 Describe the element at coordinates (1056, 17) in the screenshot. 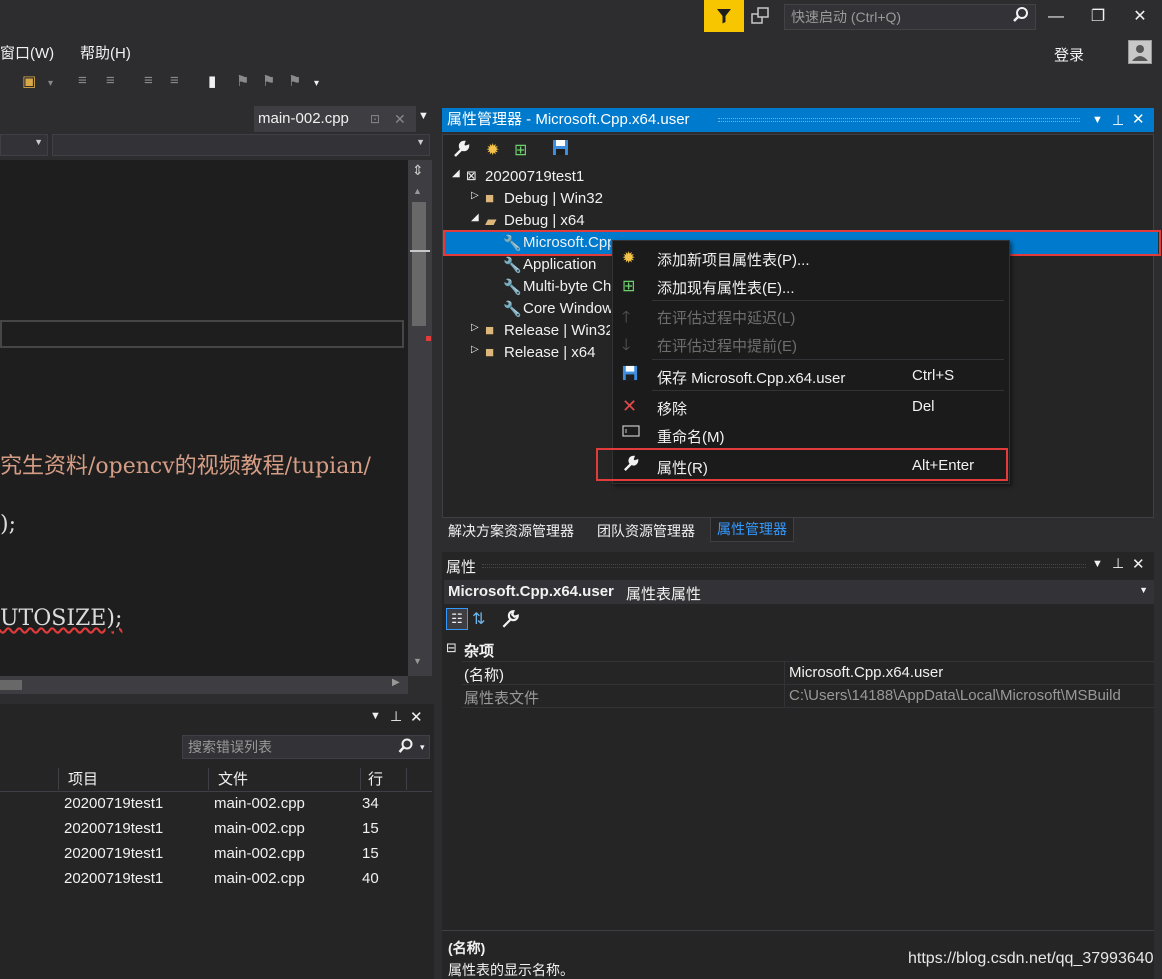

I see `minimize-button: —` at that location.